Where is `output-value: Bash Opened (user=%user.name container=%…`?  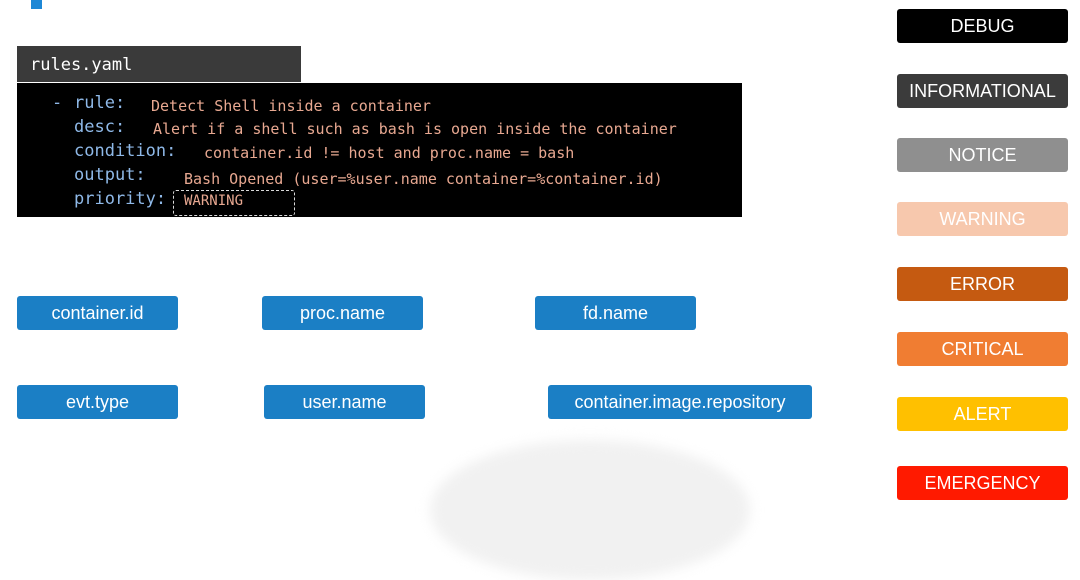
output-value: Bash Opened (user=%user.name container=%… is located at coordinates (423, 179).